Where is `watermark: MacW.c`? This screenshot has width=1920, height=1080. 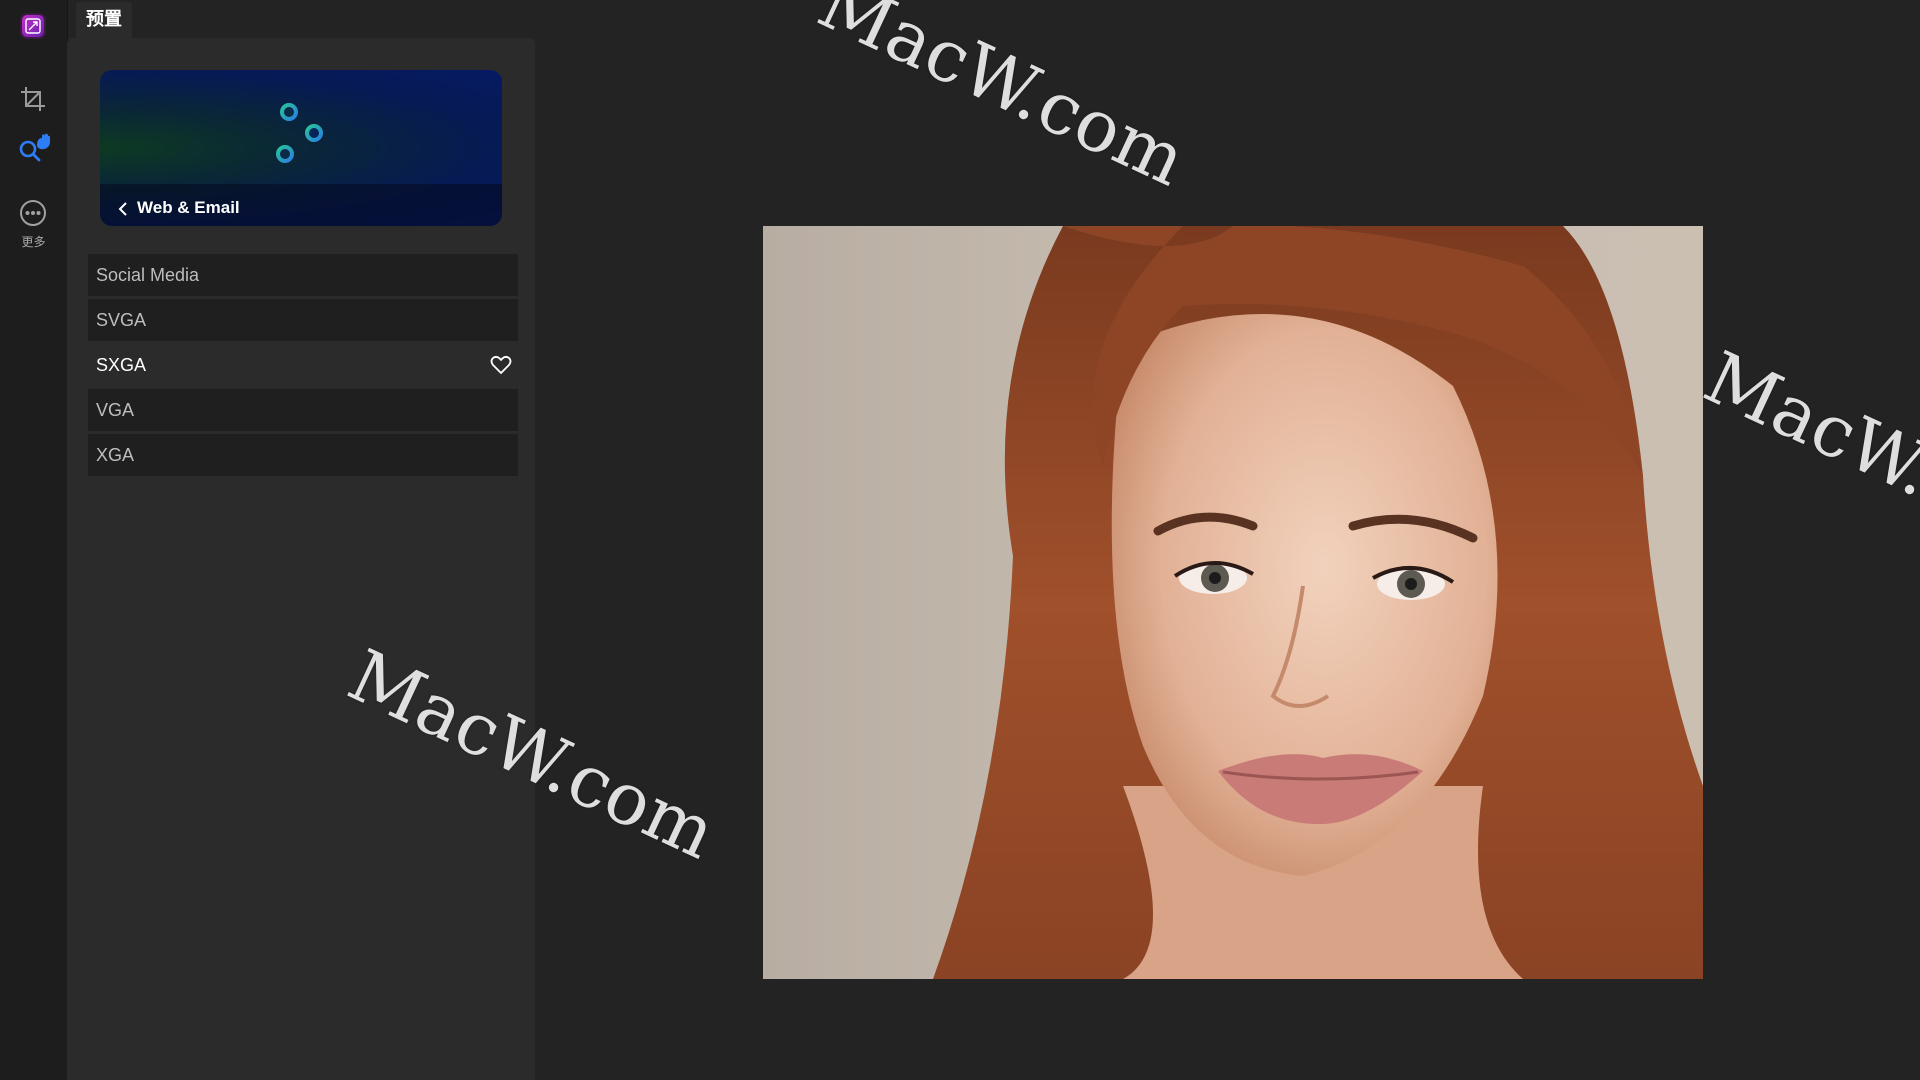 watermark: MacW.c is located at coordinates (1806, 433).